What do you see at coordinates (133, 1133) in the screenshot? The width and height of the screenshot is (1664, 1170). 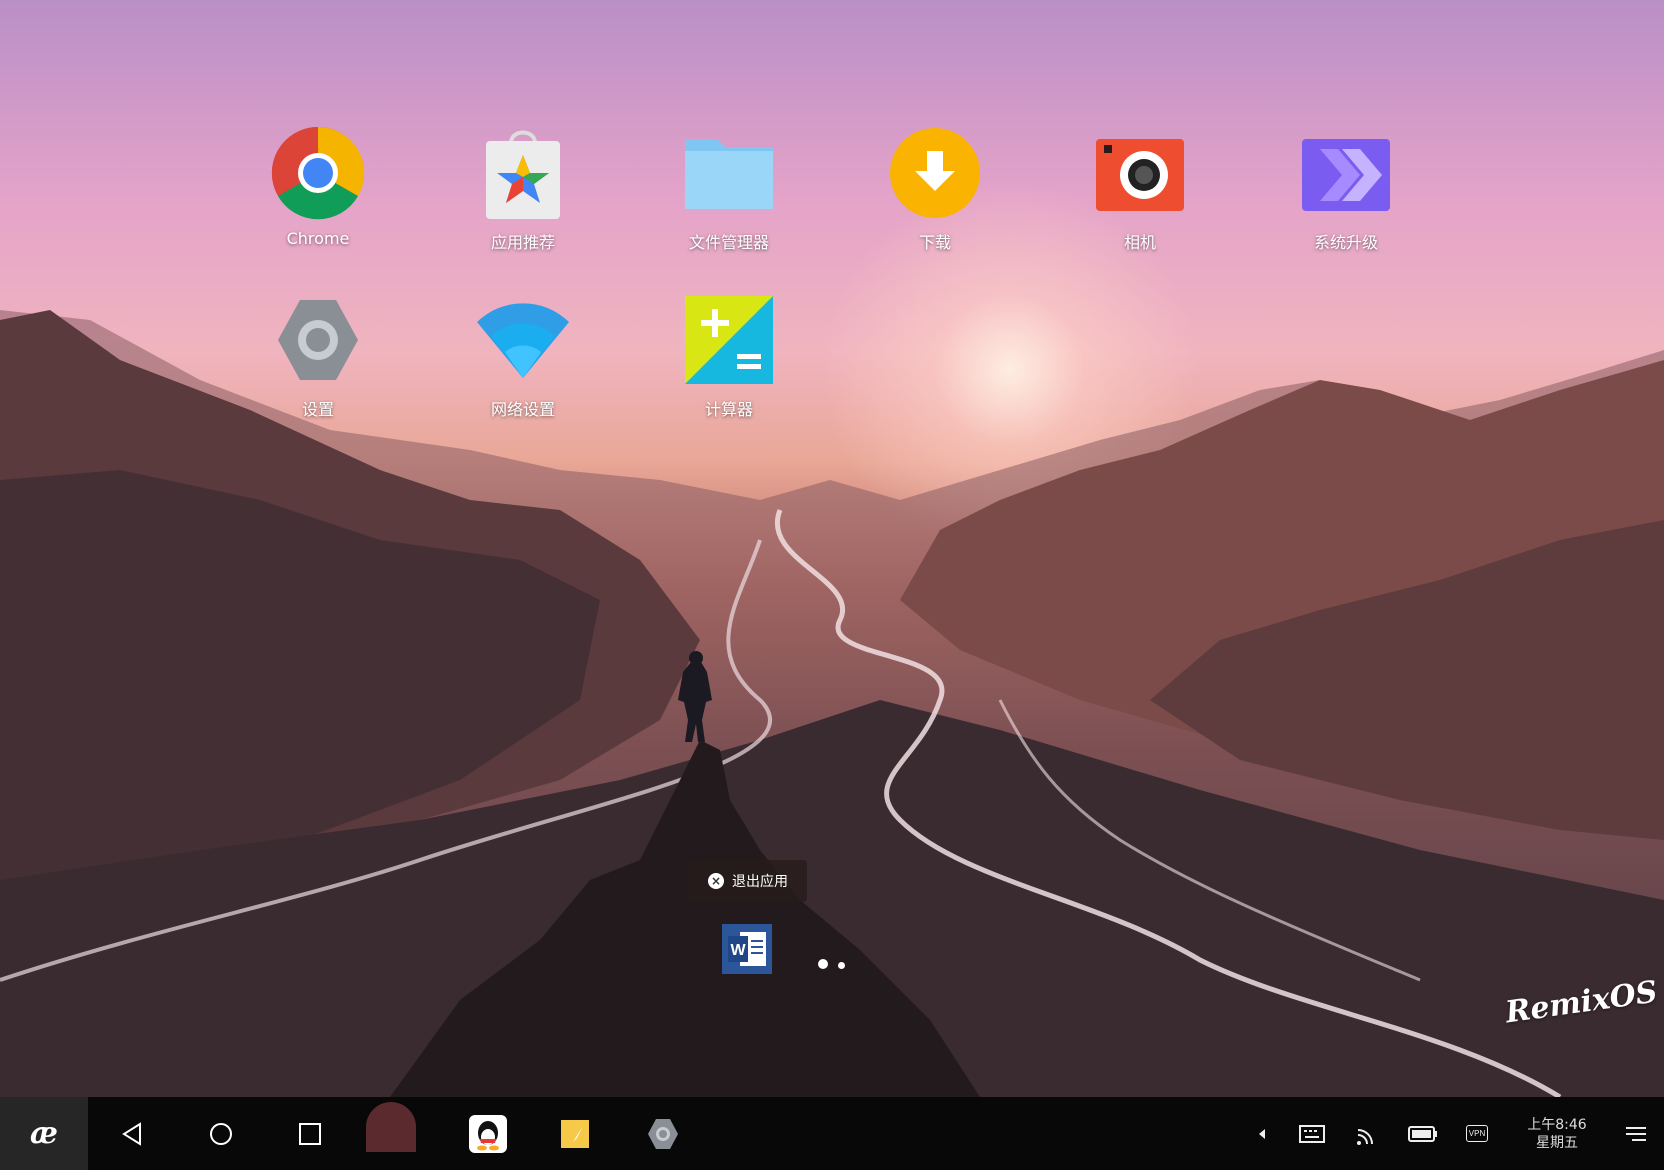 I see `back-icon` at bounding box center [133, 1133].